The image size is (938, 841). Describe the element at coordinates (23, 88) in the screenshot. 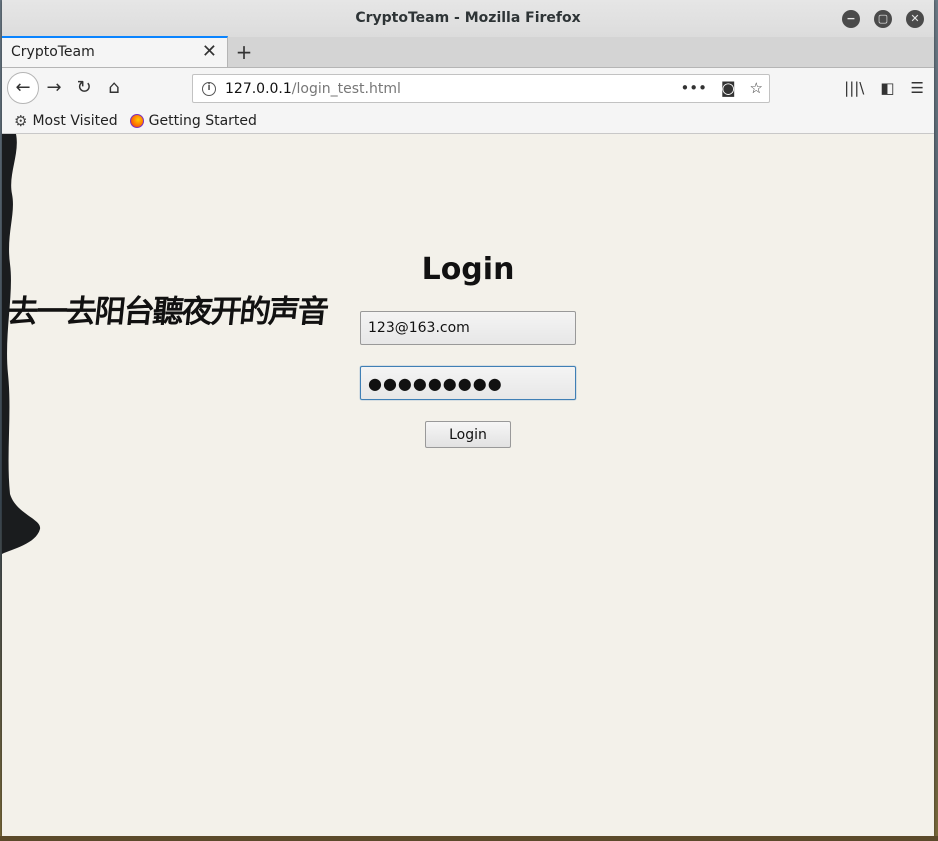

I see `back-button: ←` at that location.